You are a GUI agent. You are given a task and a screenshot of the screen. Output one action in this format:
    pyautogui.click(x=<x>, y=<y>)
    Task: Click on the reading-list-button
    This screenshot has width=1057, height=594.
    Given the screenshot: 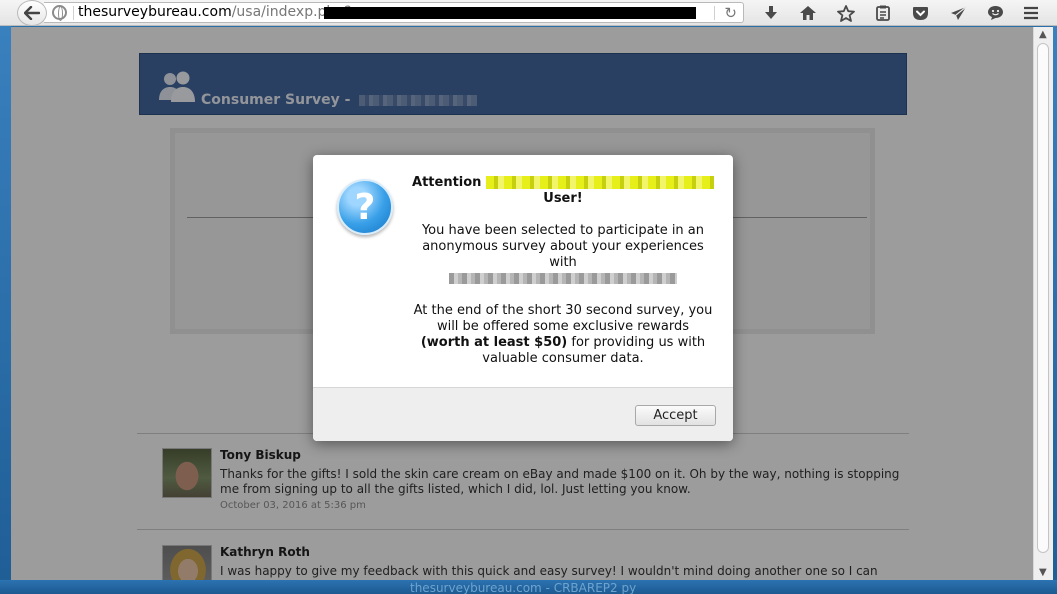 What is the action you would take?
    pyautogui.click(x=884, y=13)
    